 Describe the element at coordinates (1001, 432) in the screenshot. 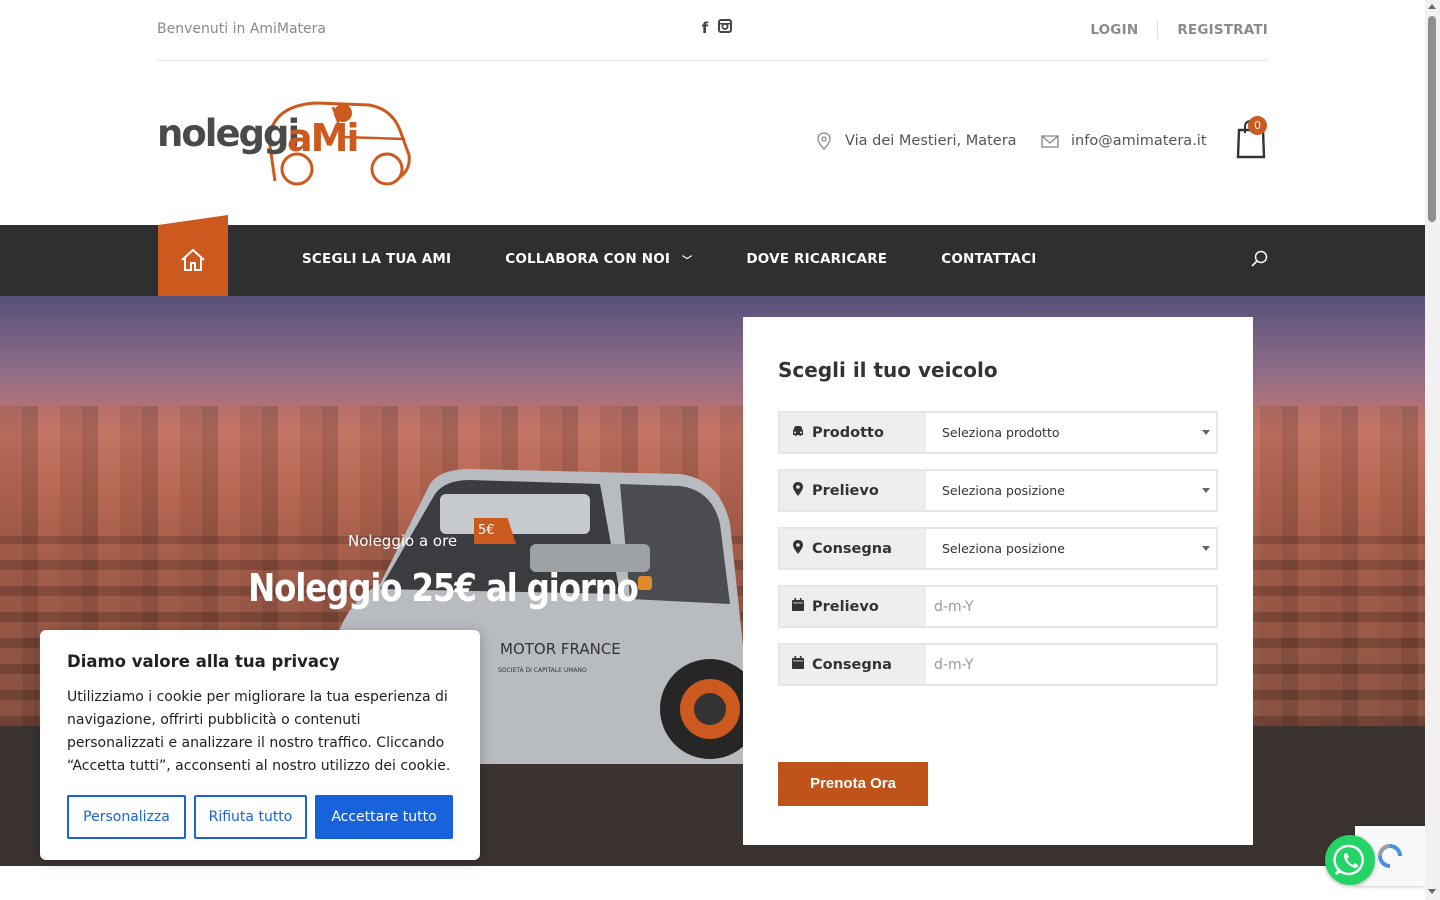

I see `select-value: Seleziona prodotto` at that location.